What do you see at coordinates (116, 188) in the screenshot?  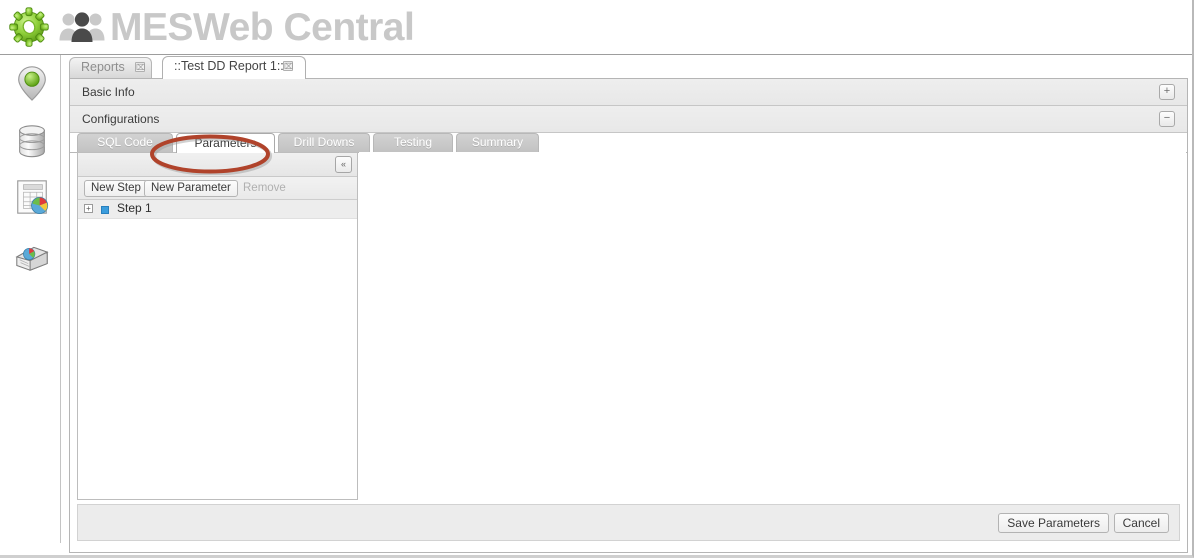 I see `new-step-button: New Step` at bounding box center [116, 188].